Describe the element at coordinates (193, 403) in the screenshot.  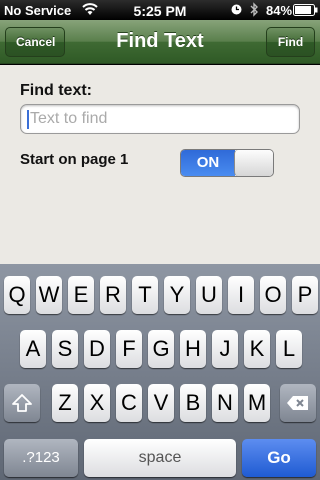
I see `key: B` at that location.